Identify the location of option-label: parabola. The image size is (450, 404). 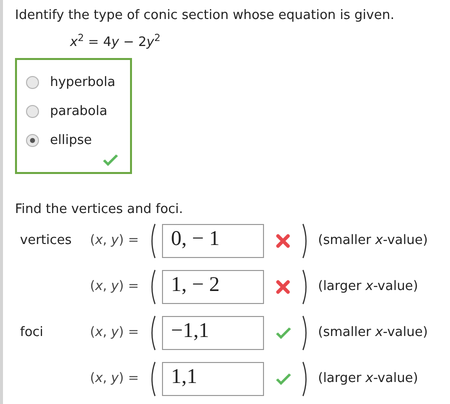
(79, 112).